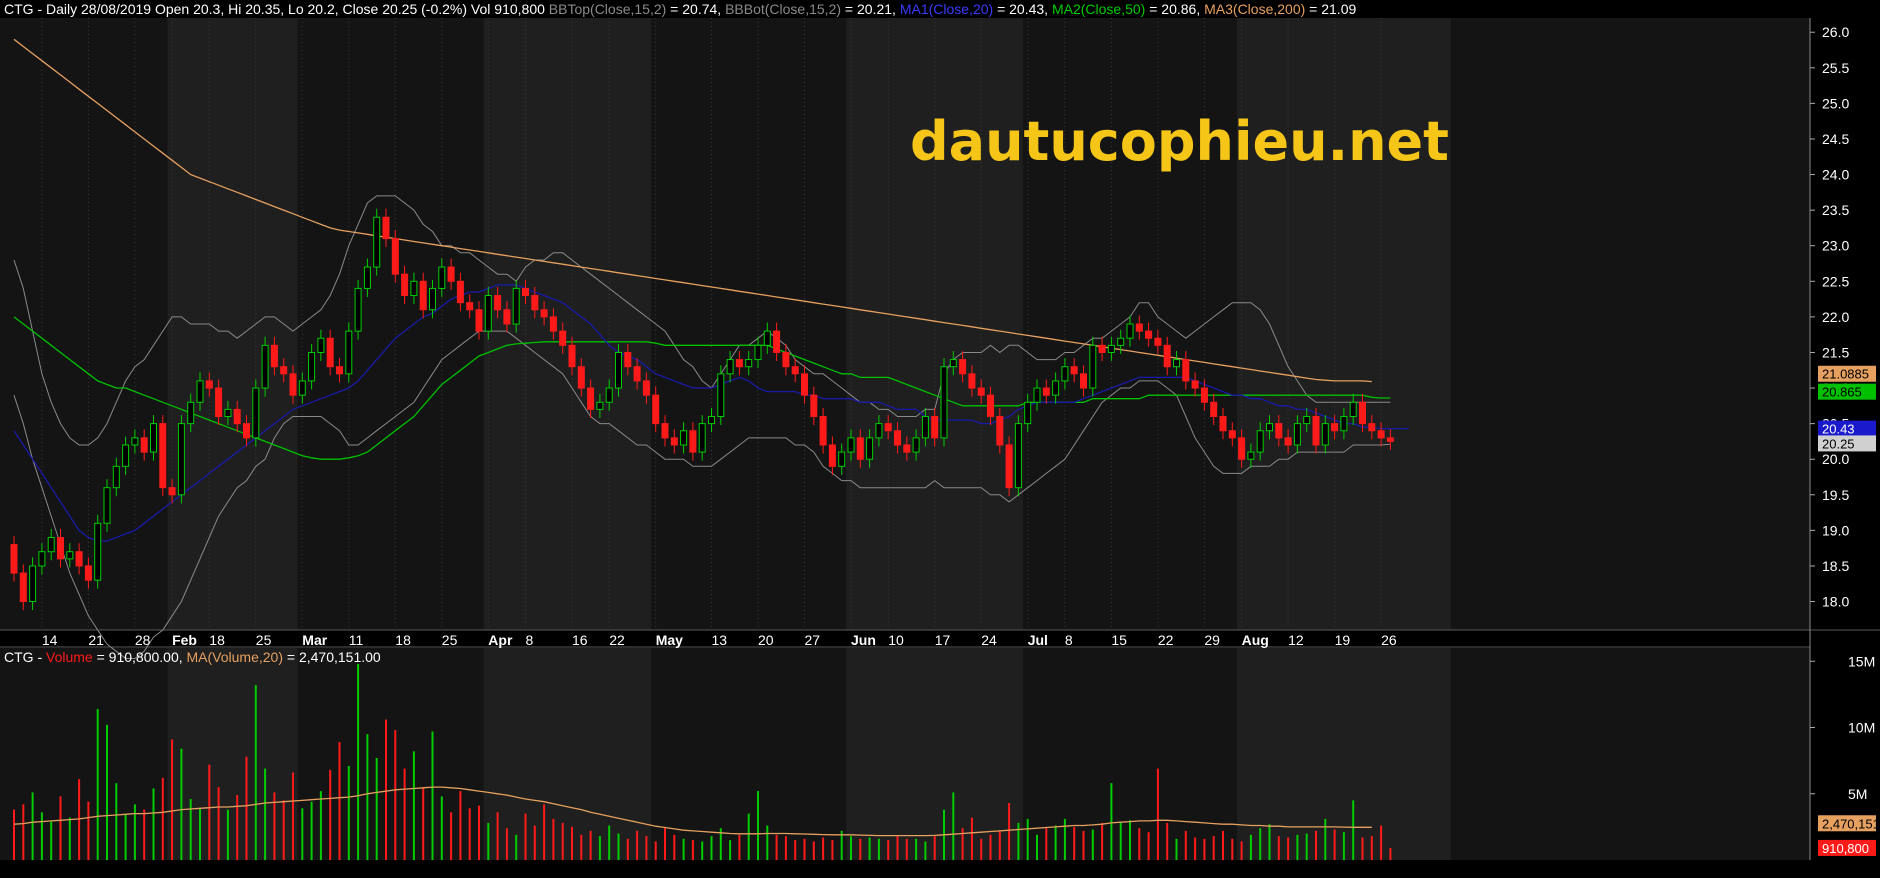 The height and width of the screenshot is (878, 1880). What do you see at coordinates (783, 9) in the screenshot?
I see `header-bbbot-label: BBBot(Close,15,2)` at bounding box center [783, 9].